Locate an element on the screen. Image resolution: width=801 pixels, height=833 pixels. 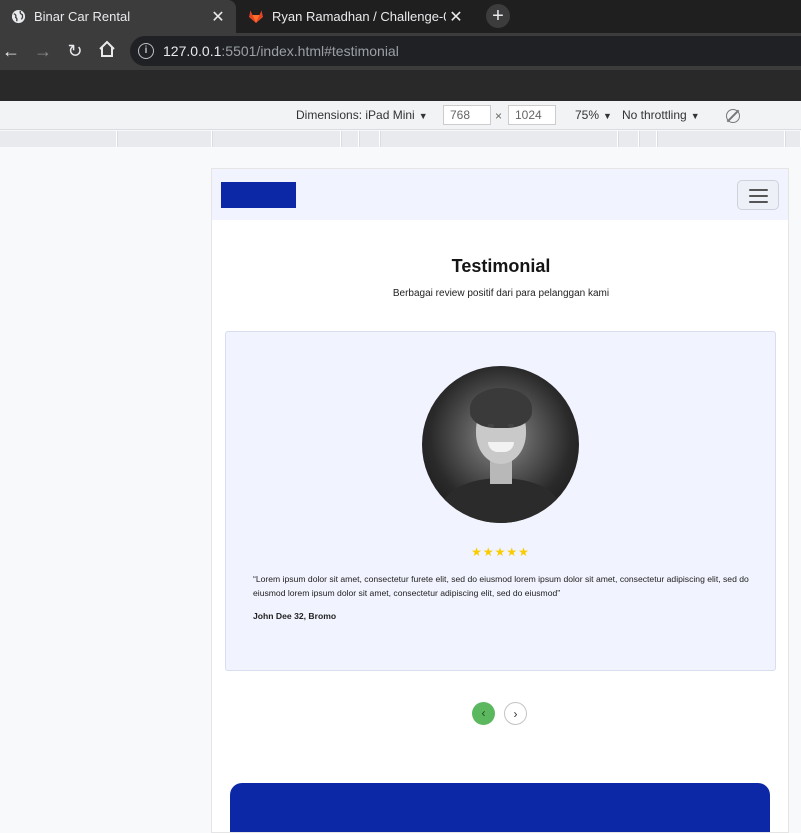
height-input: 1024 is located at coordinates (532, 115).